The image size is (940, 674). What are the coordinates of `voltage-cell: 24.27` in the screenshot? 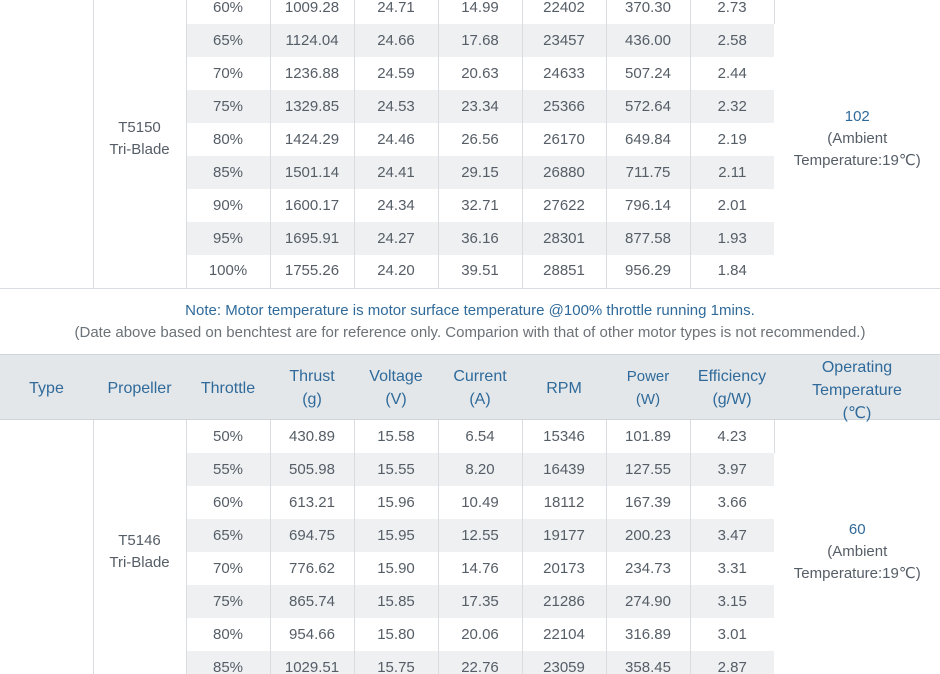 It's located at (396, 238).